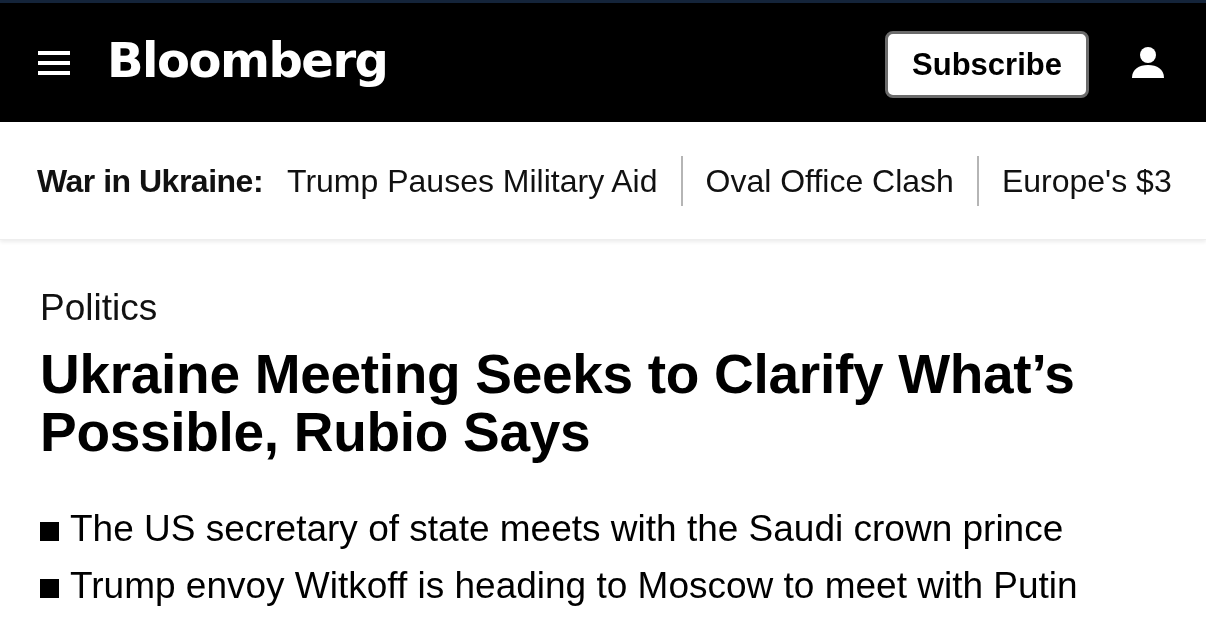 The image size is (1206, 629). I want to click on subscribe-button: Subscribe, so click(987, 64).